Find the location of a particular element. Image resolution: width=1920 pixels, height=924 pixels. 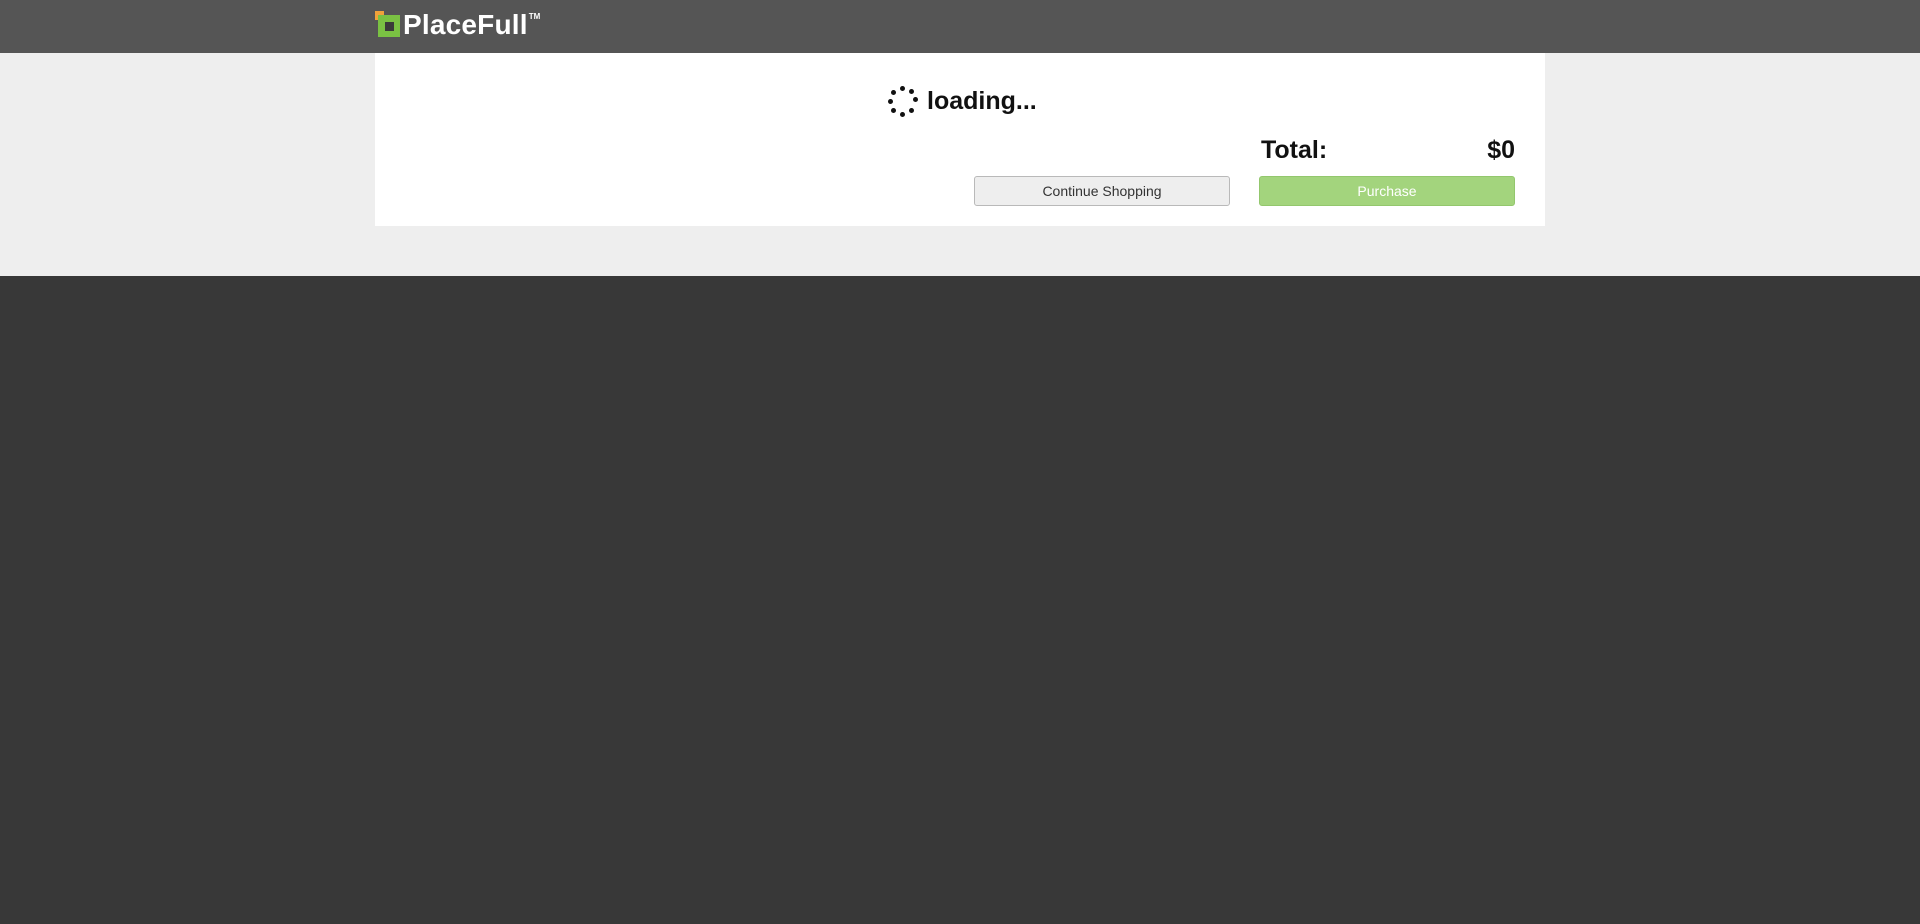

spinner-icon is located at coordinates (903, 101).